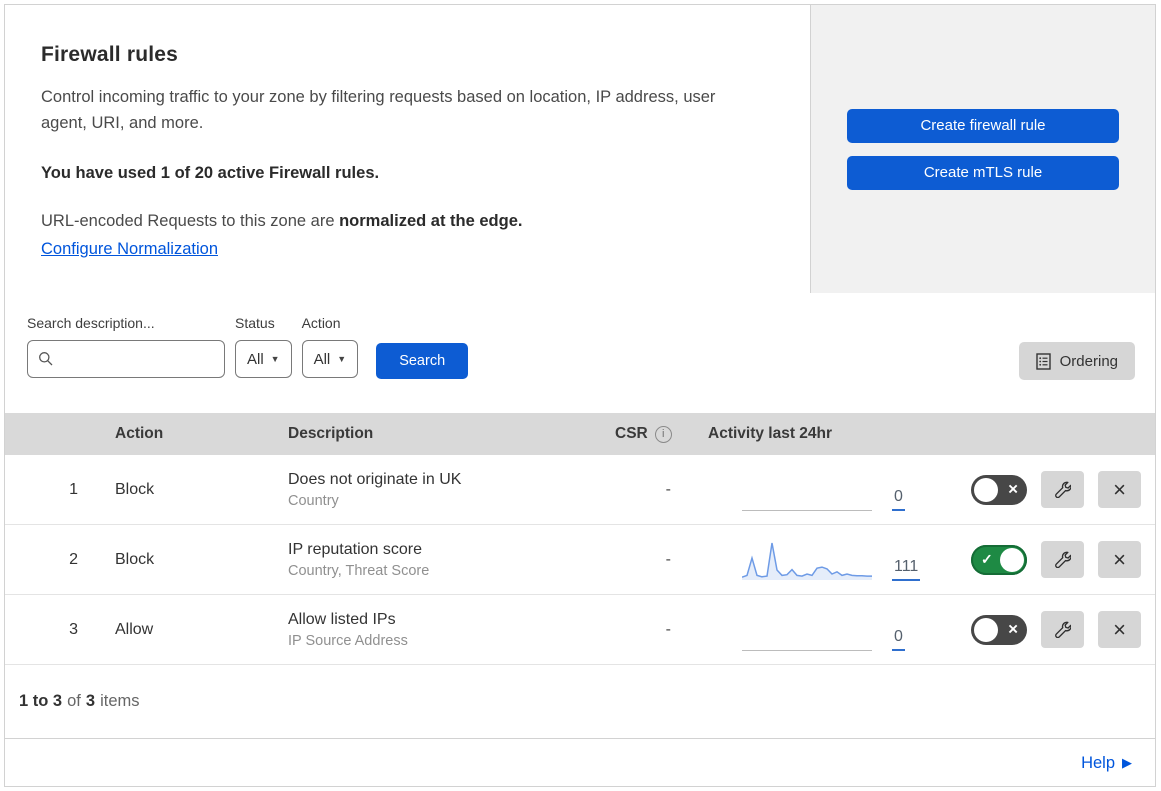 This screenshot has width=1161, height=791. Describe the element at coordinates (73, 629) in the screenshot. I see `rule-priority: 3` at that location.